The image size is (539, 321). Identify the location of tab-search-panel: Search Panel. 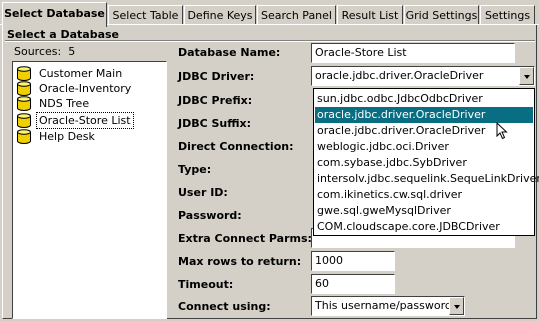
(296, 14).